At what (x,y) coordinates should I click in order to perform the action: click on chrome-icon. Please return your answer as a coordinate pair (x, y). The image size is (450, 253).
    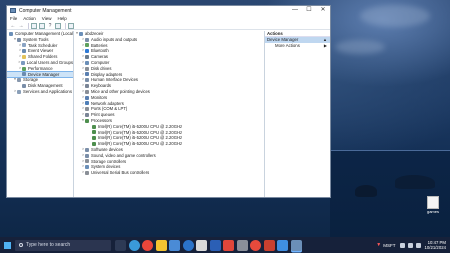
    Looking at the image, I should click on (147, 245).